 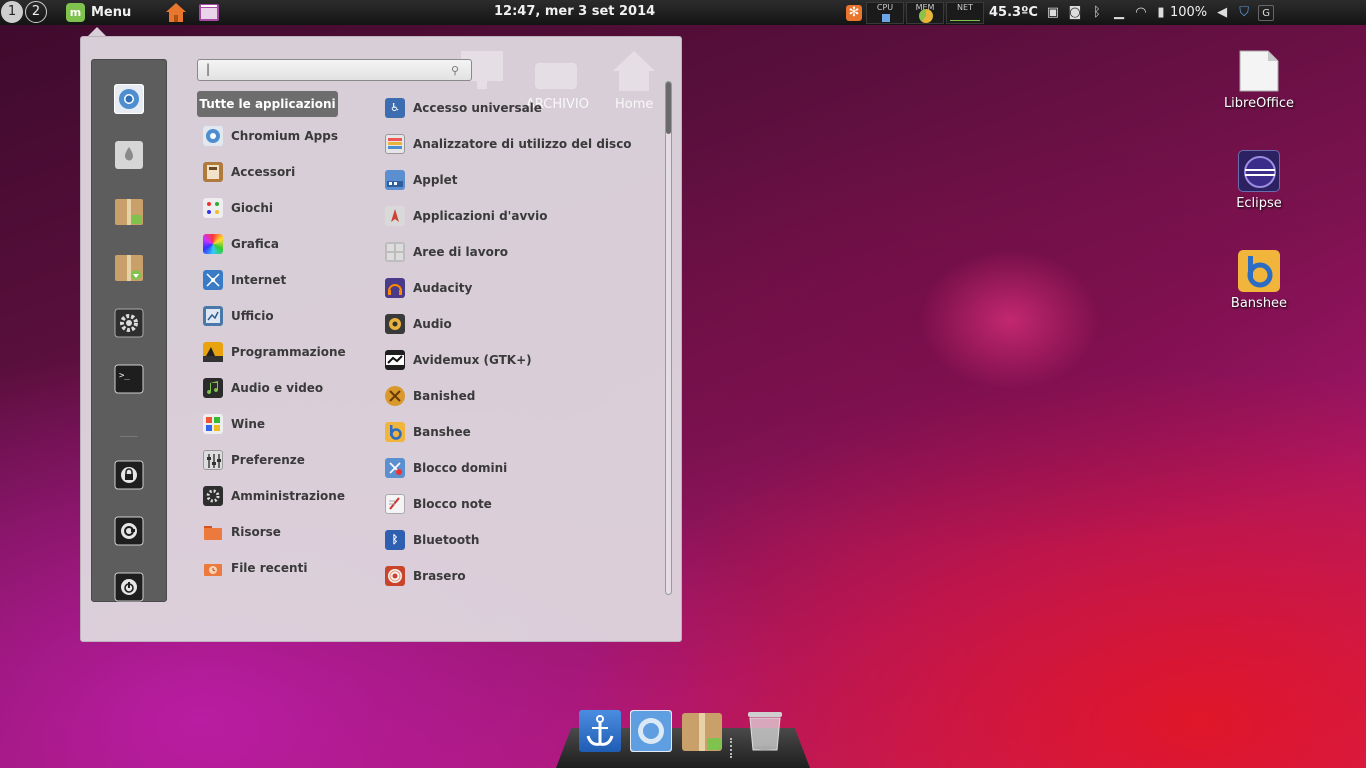 What do you see at coordinates (1097, 13) in the screenshot?
I see `bluetooth-icon: ᛒ` at bounding box center [1097, 13].